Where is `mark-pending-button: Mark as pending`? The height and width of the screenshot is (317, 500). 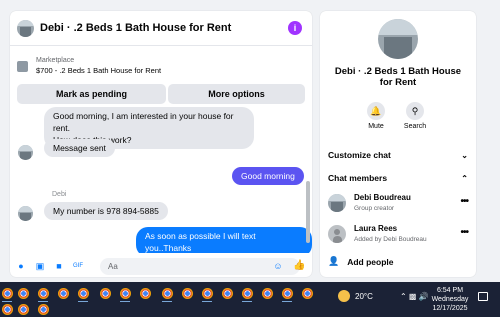
mark-pending-button: Mark as pending is located at coordinates (91, 94).